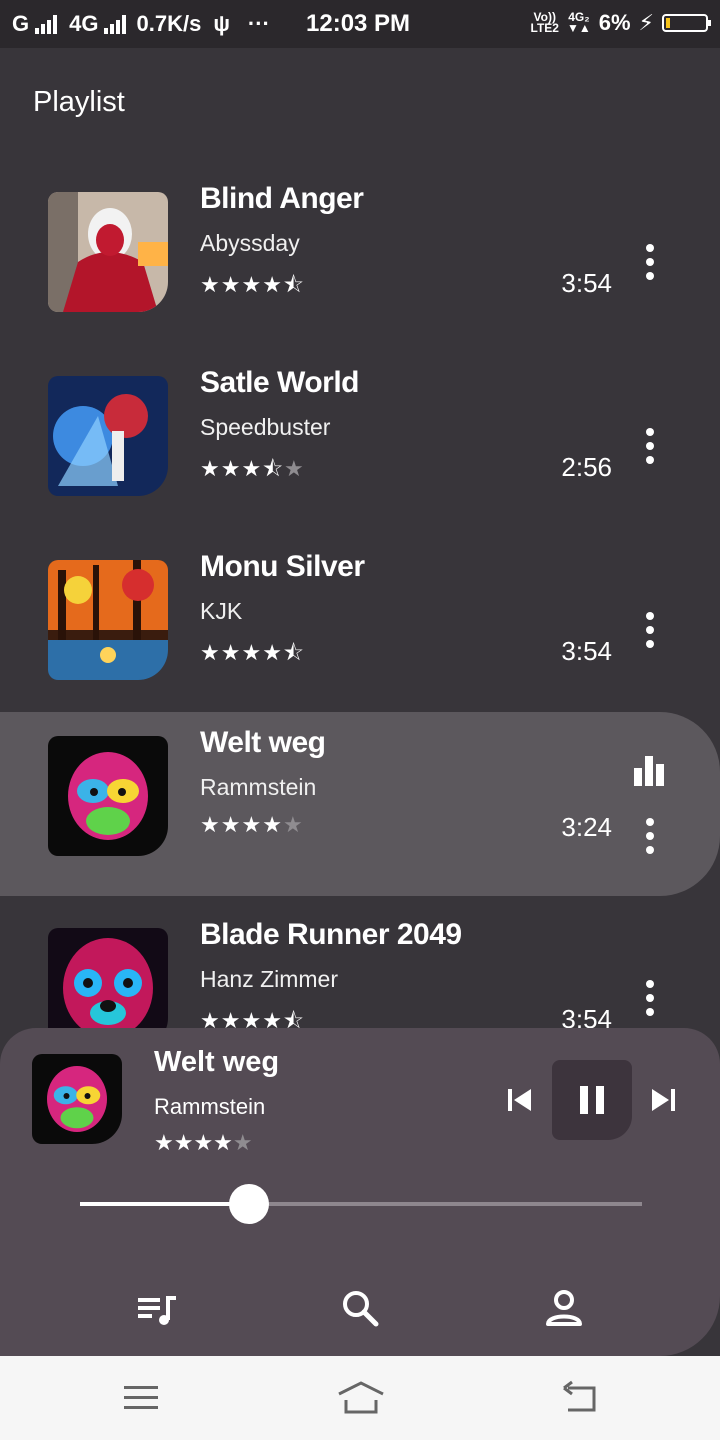  I want to click on song-artist: Hanz Zimmer, so click(269, 979).